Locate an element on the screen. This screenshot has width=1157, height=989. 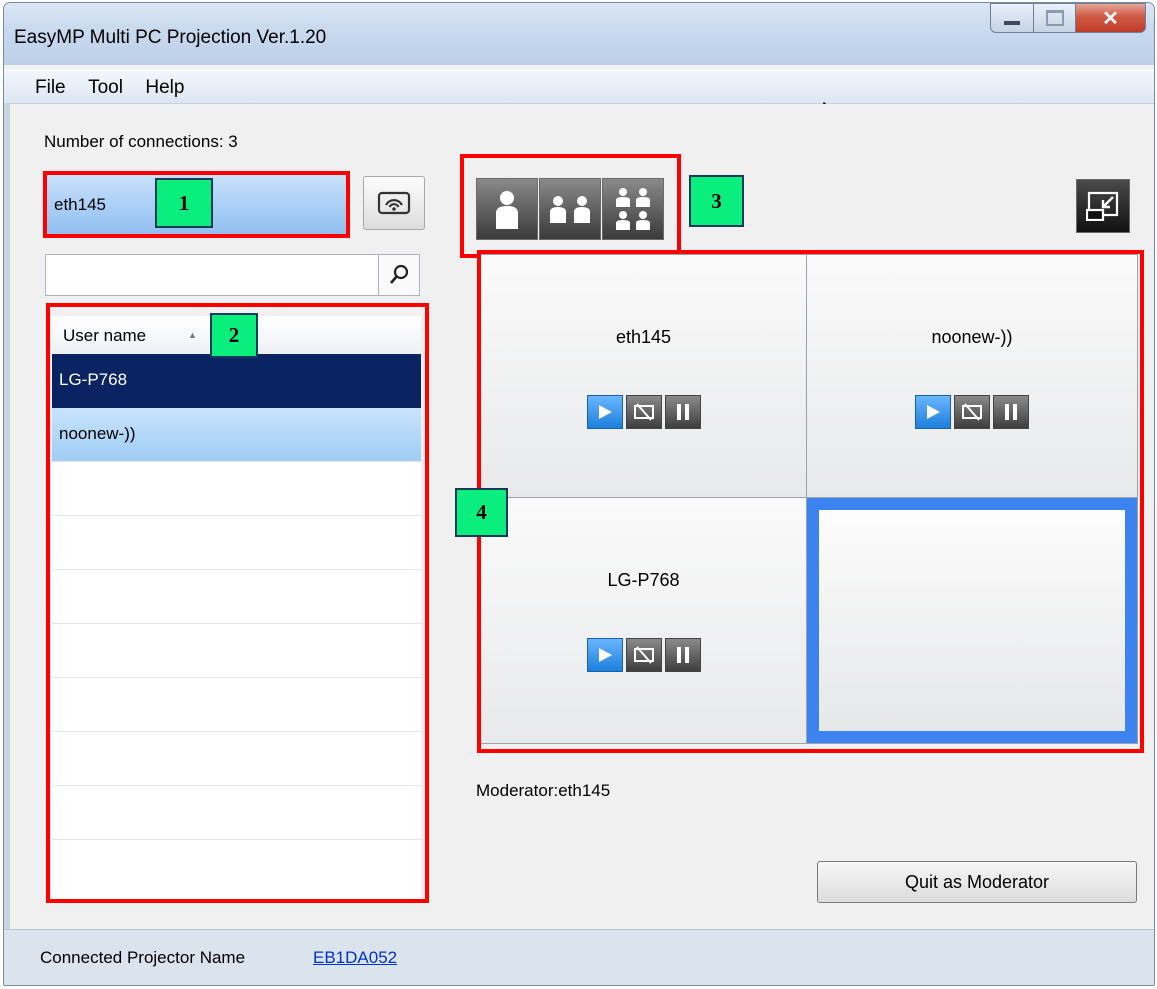
window-controls: ✕ is located at coordinates (1068, 19).